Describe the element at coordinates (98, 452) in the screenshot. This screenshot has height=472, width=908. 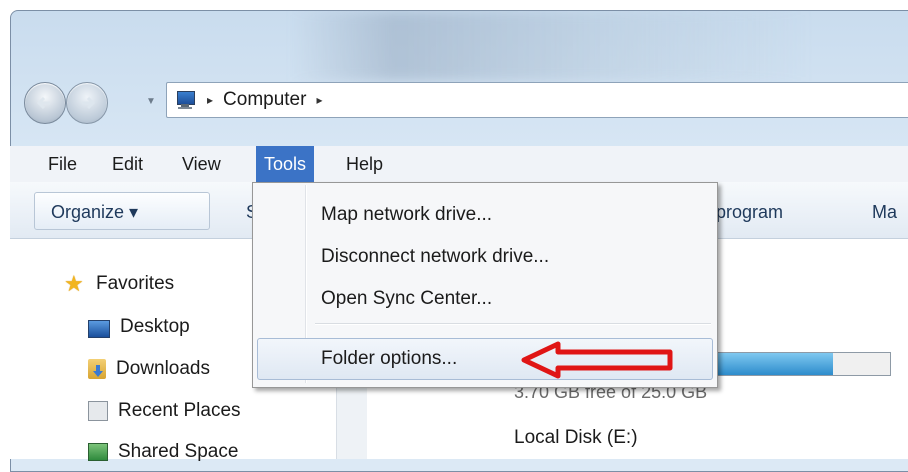
I see `shared-space-icon` at that location.